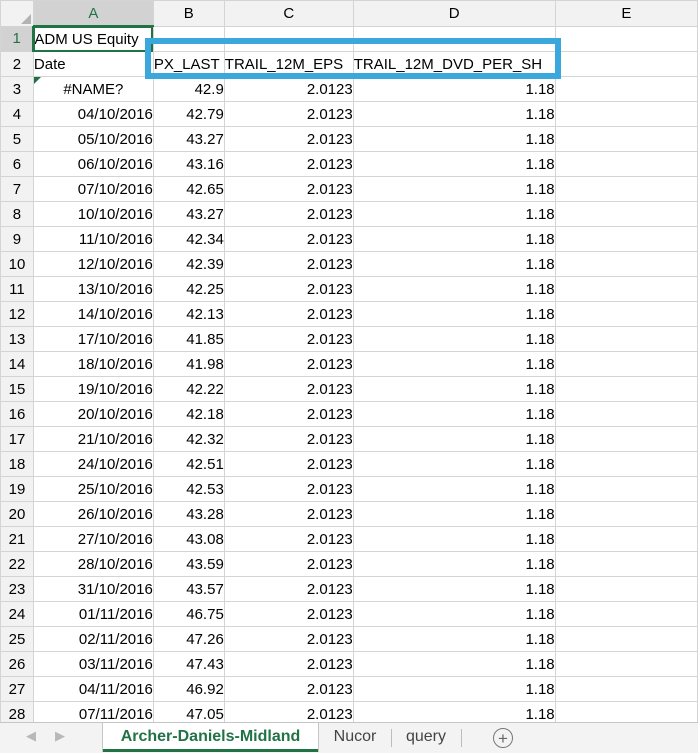  What do you see at coordinates (17, 711) in the screenshot?
I see `row-header: 28` at bounding box center [17, 711].